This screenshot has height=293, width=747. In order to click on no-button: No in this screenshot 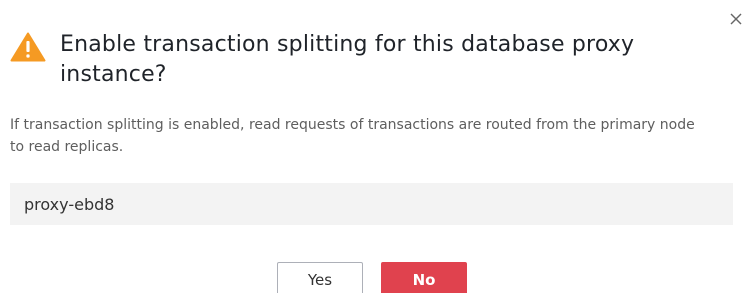, I will do `click(424, 277)`.